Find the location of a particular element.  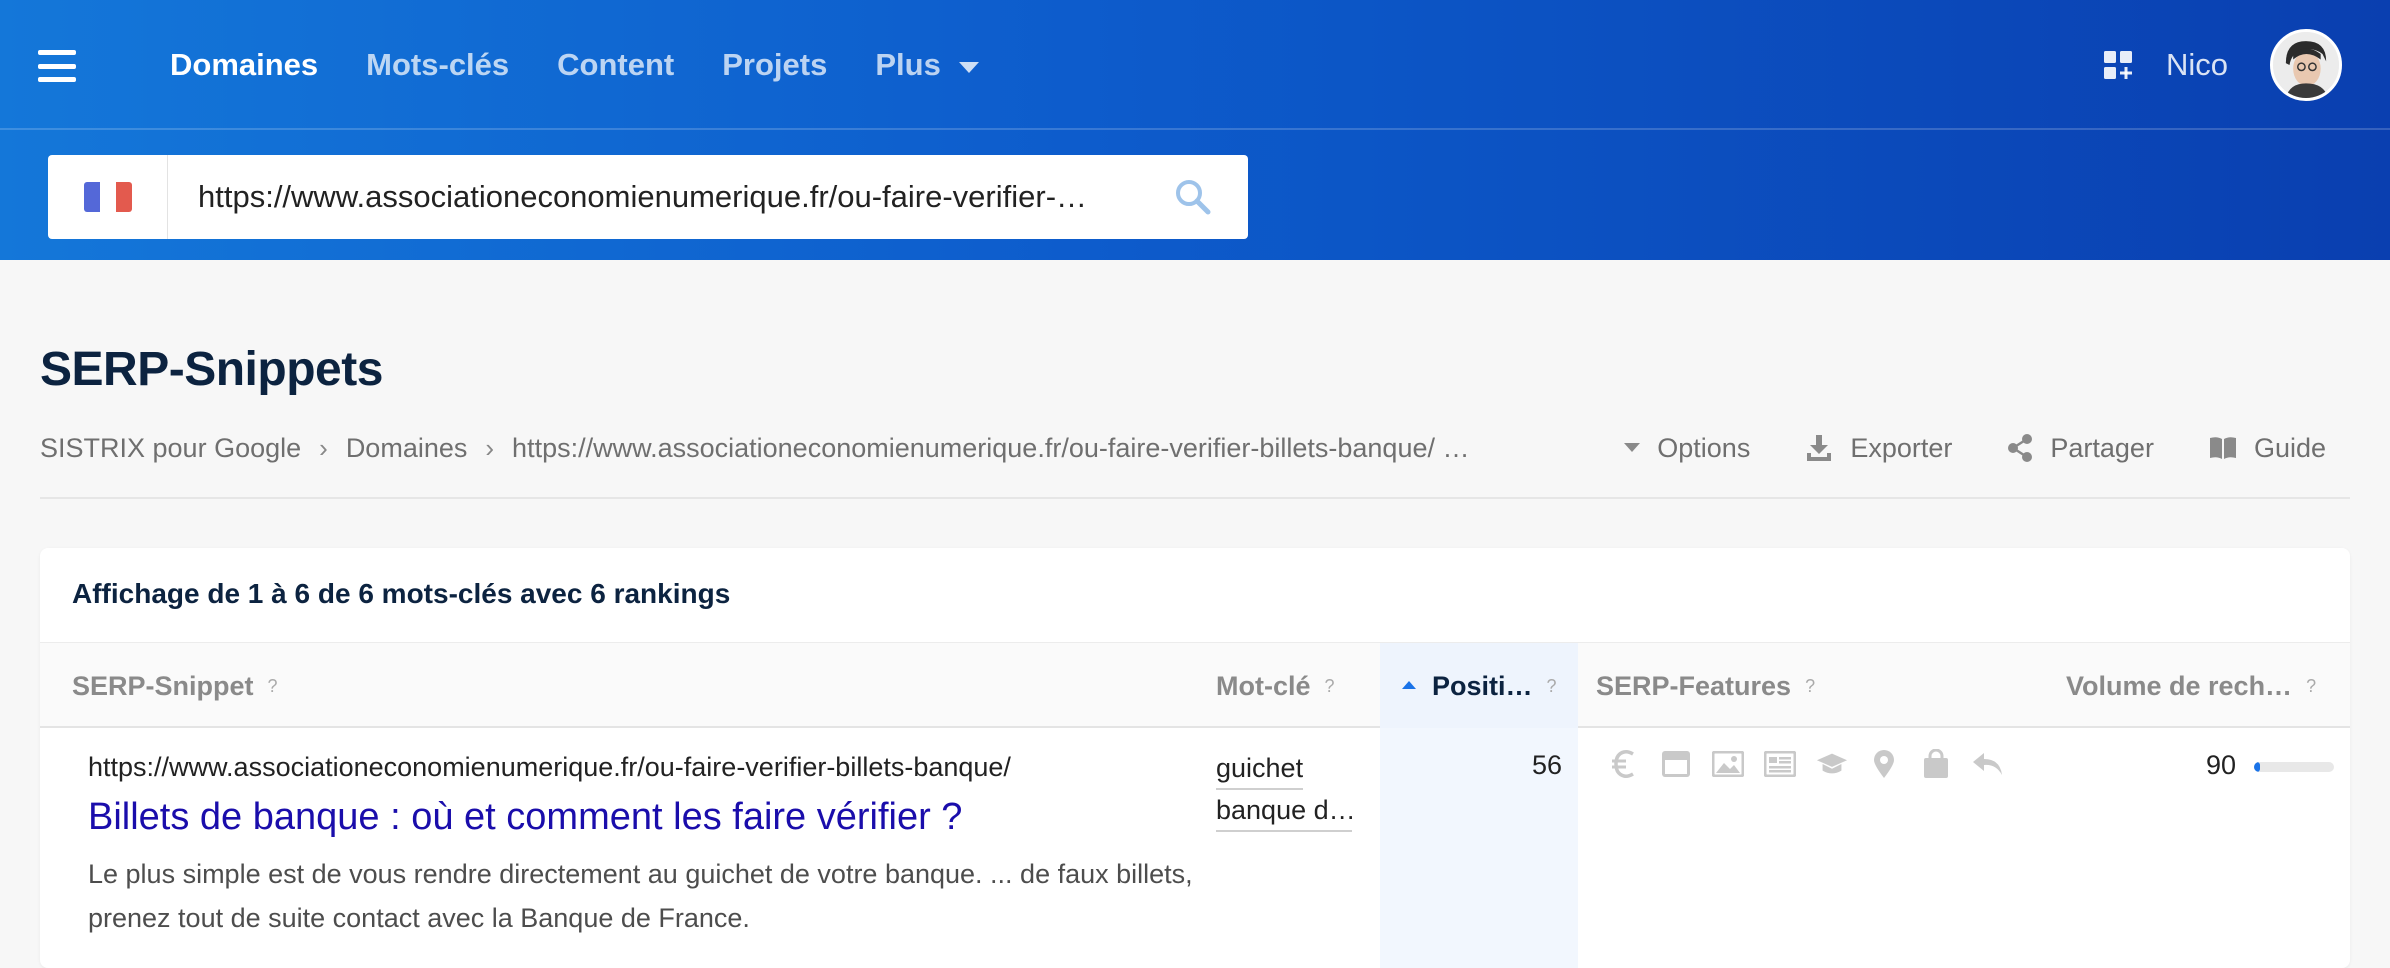

search-volume-value: 90 is located at coordinates (2220, 765).